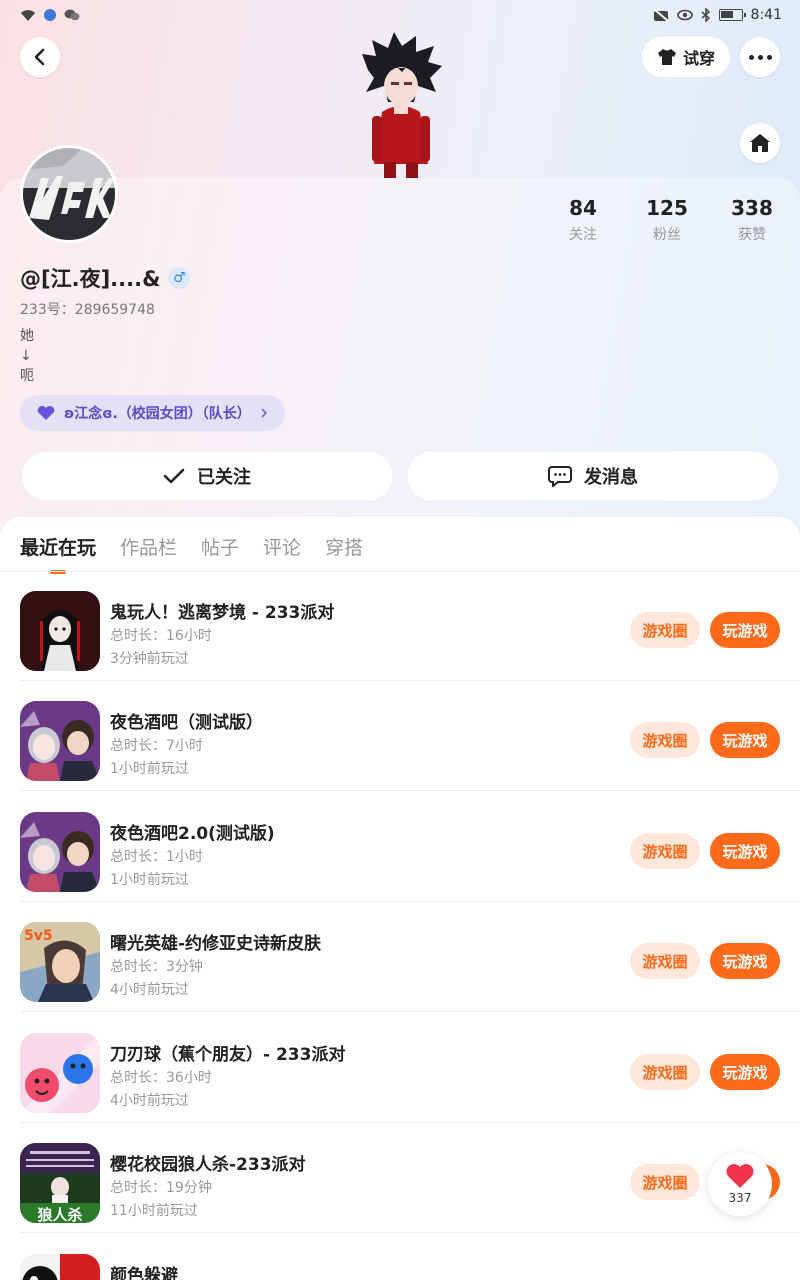  I want to click on team-tag: ʚ江念ɞ.（校园女团）（队长）, so click(152, 413).